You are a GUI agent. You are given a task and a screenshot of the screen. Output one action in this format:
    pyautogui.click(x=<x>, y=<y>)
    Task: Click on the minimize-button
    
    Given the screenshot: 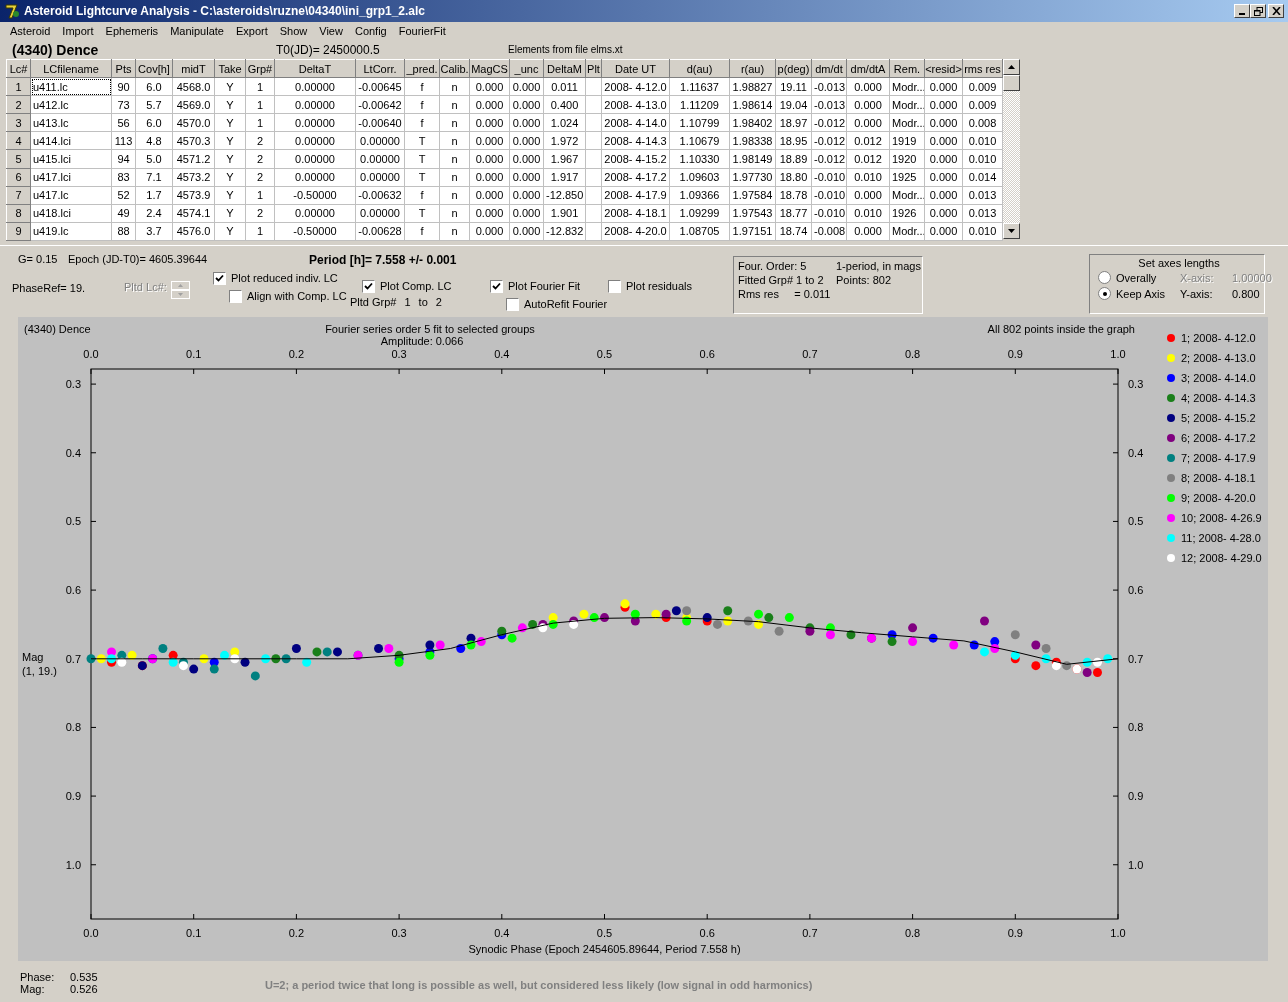 What is the action you would take?
    pyautogui.click(x=1242, y=11)
    